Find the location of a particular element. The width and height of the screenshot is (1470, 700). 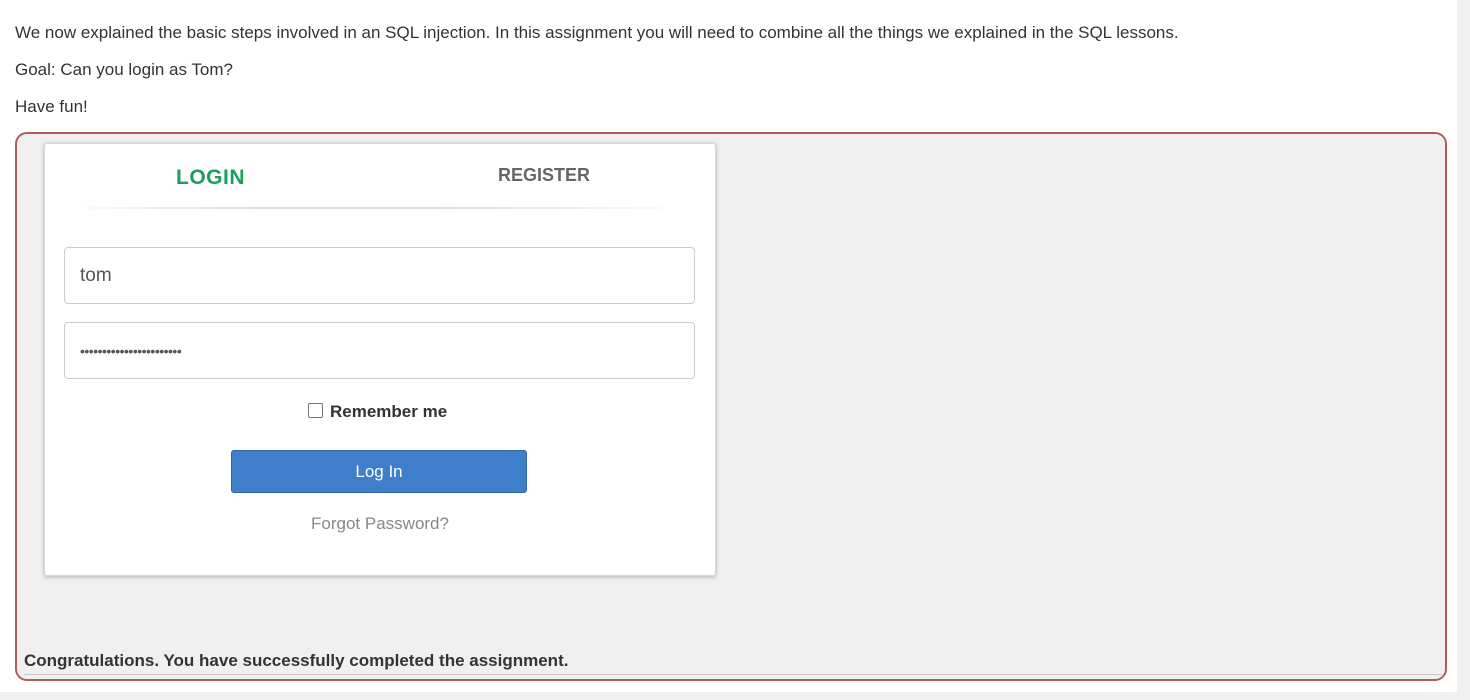

username-input: tom is located at coordinates (379, 275).